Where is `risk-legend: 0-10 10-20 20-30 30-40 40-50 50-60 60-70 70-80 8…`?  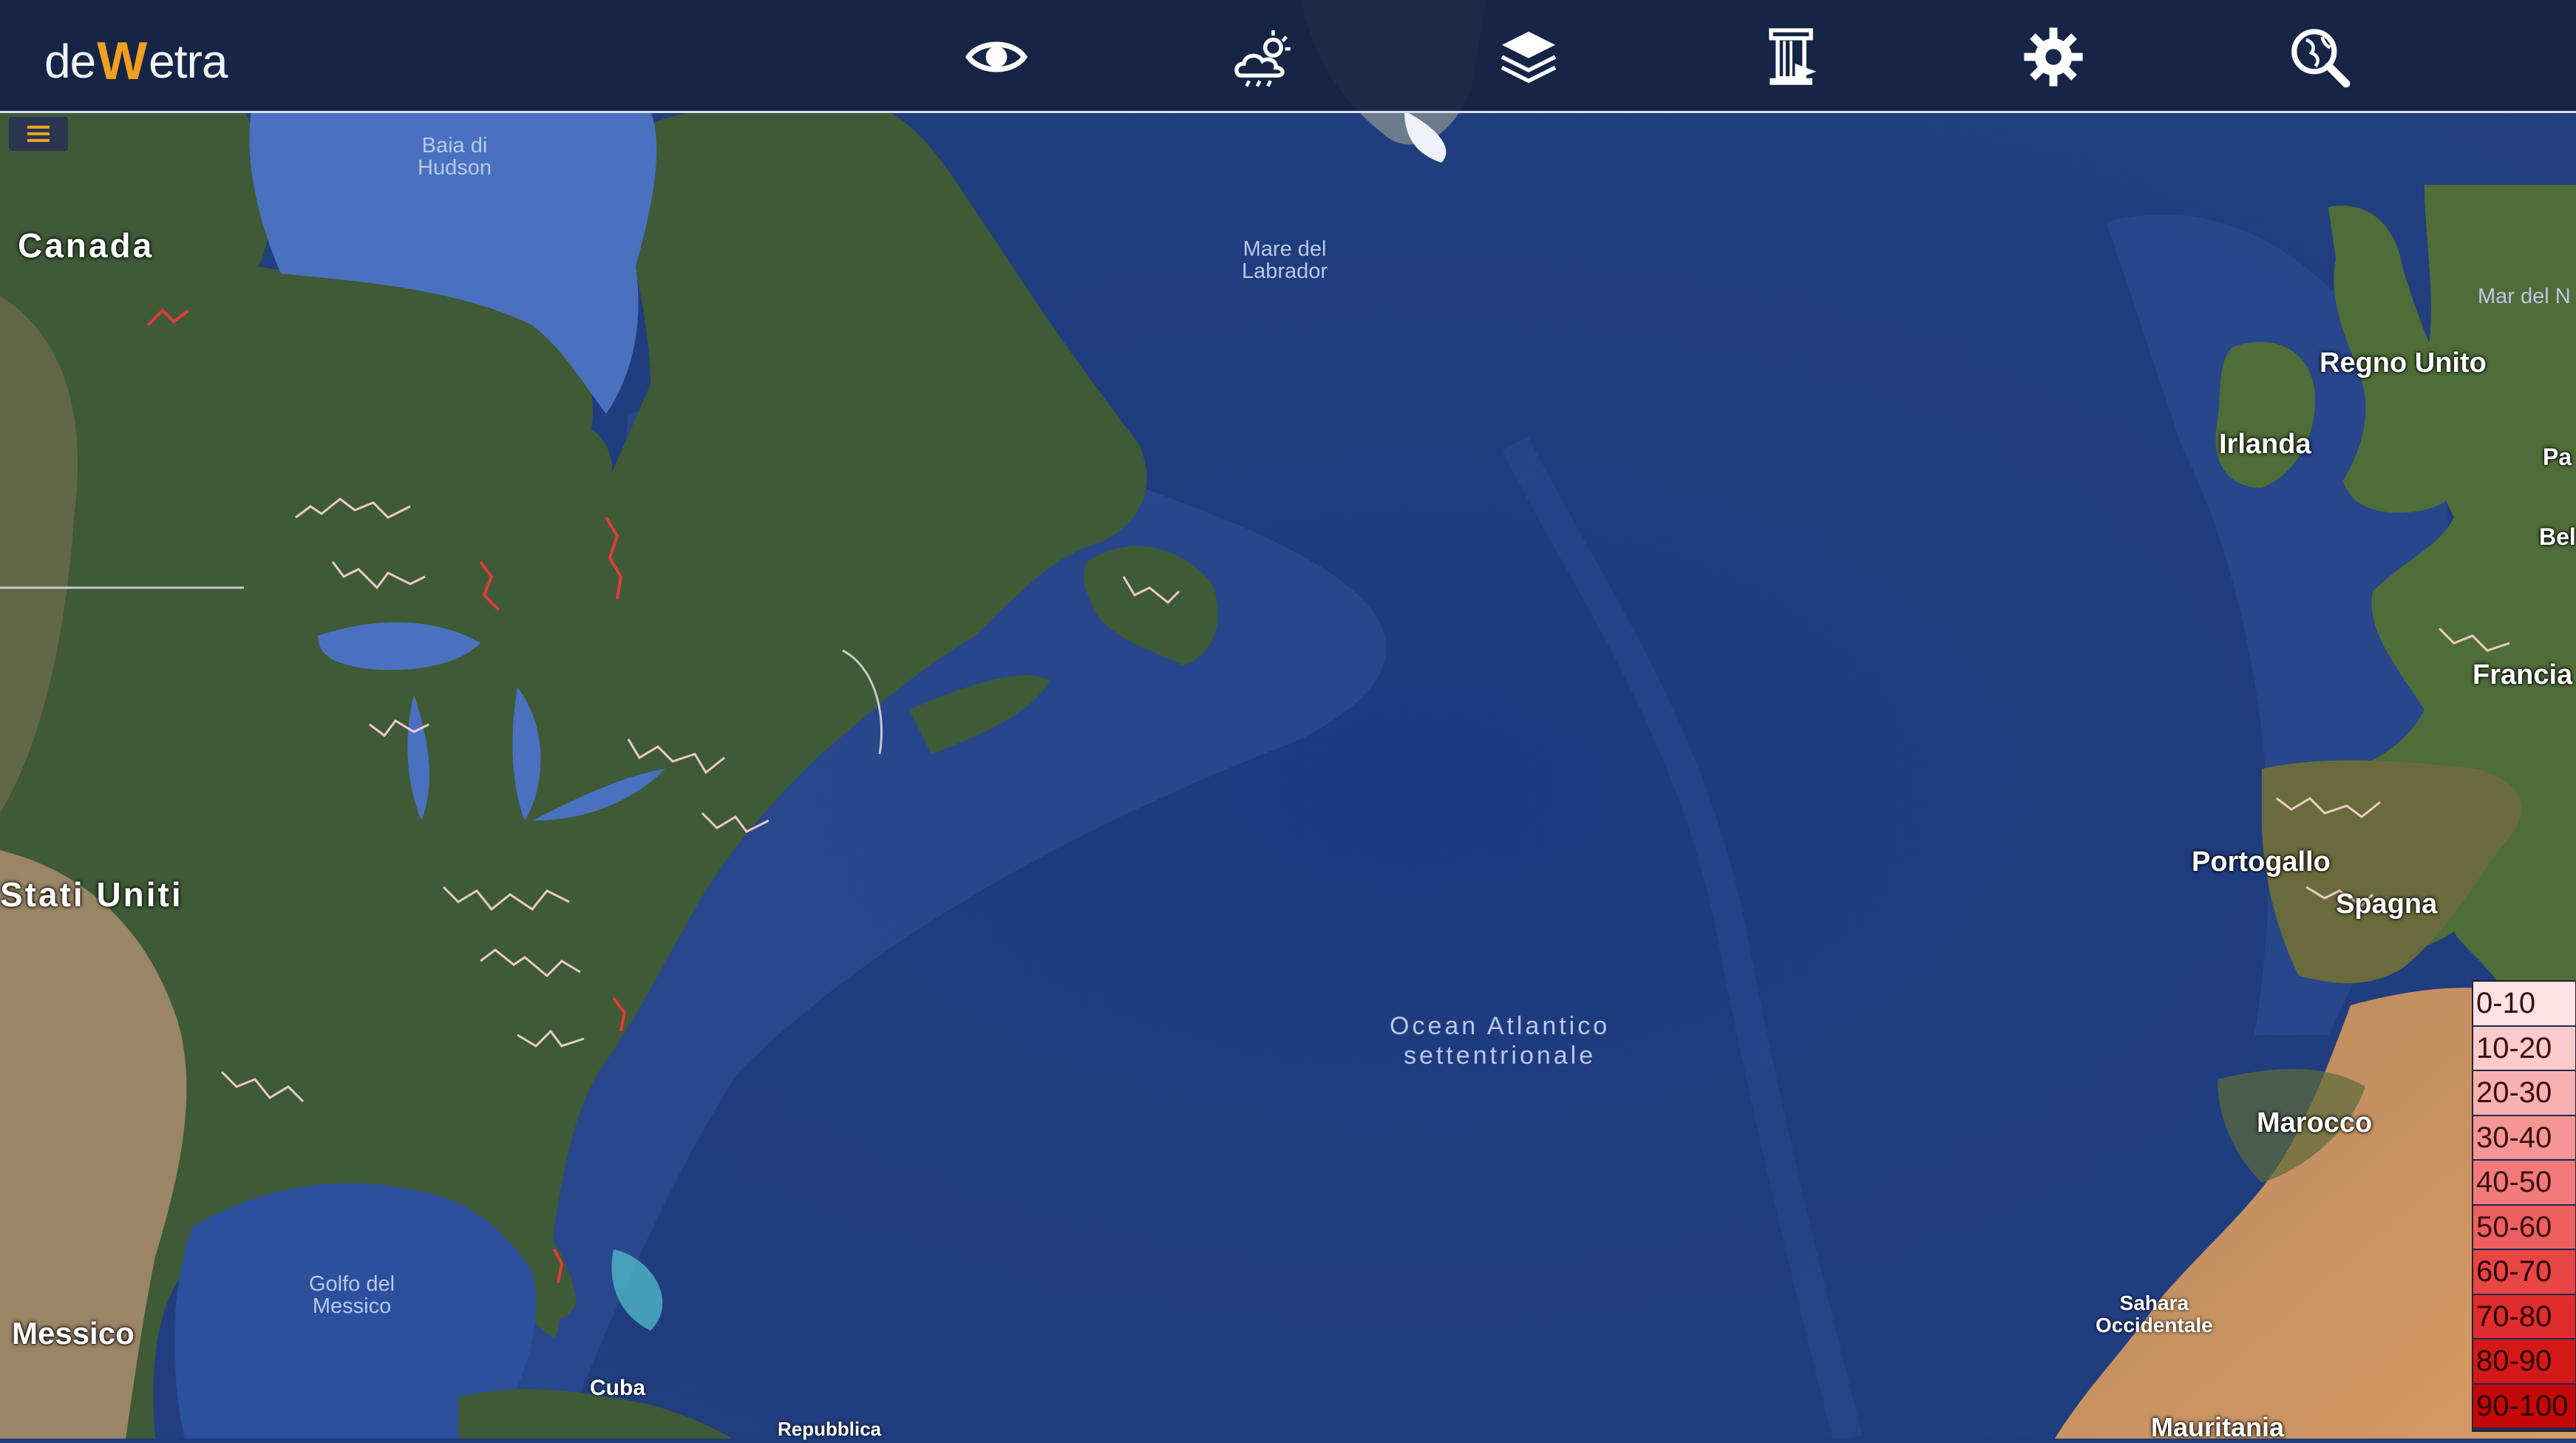
risk-legend: 0-10 10-20 20-30 30-40 40-50 50-60 60-70 70-80 8… is located at coordinates (2524, 1206).